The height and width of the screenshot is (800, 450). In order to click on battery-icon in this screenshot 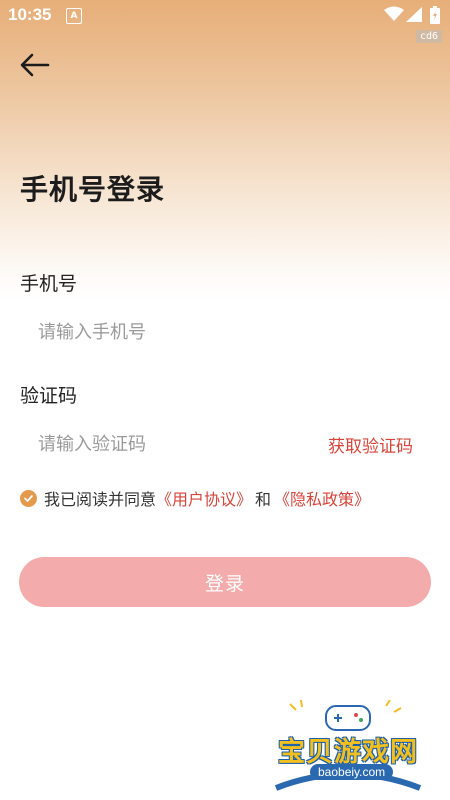, I will do `click(435, 15)`.